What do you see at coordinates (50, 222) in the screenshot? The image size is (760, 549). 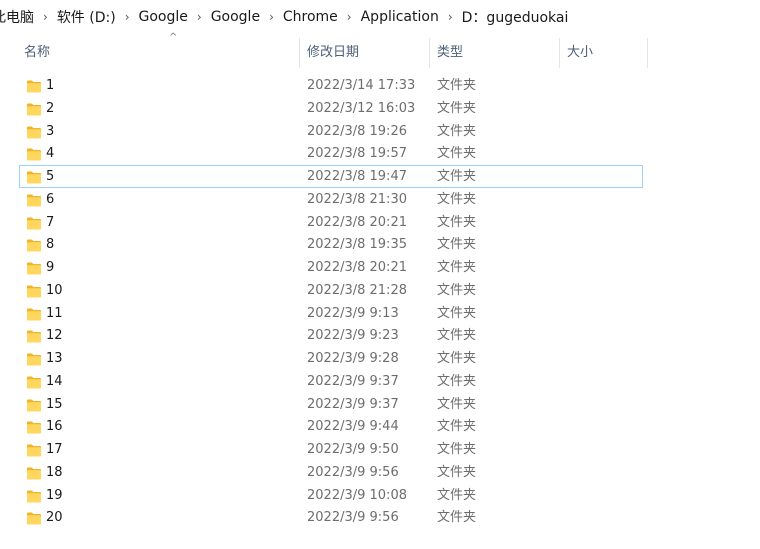 I see `file-name: 7` at bounding box center [50, 222].